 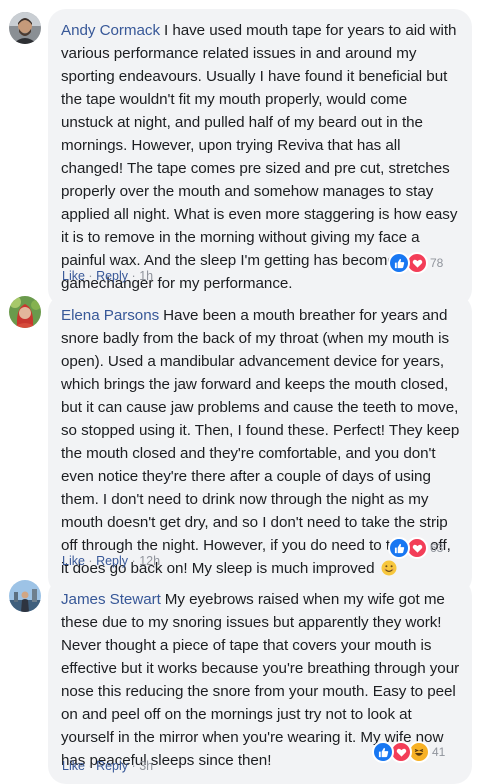 What do you see at coordinates (408, 752) in the screenshot?
I see `reaction-summary: 41` at bounding box center [408, 752].